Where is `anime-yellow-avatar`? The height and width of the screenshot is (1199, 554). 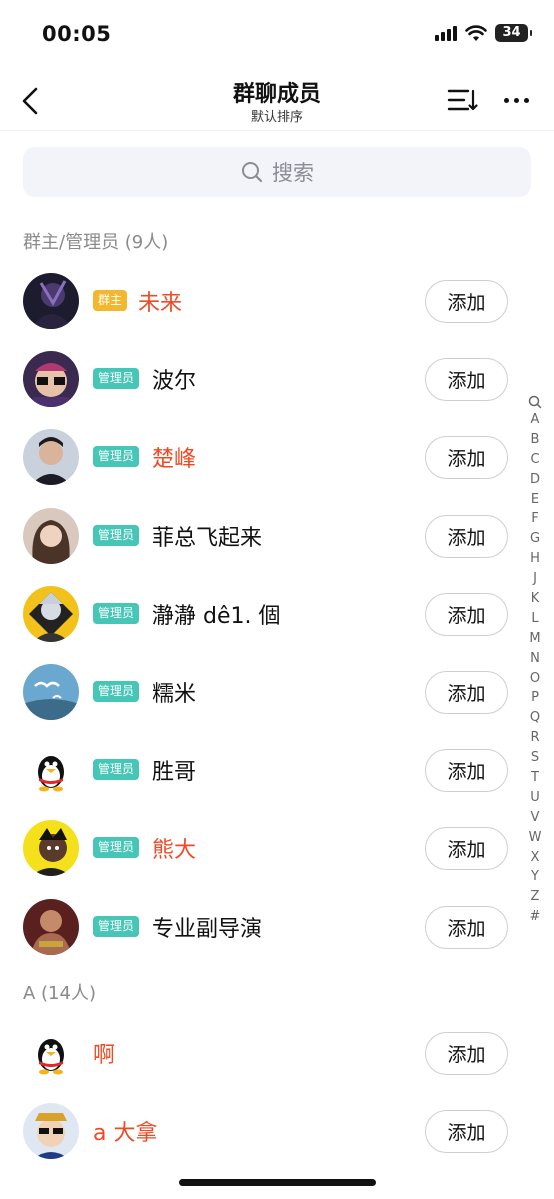 anime-yellow-avatar is located at coordinates (51, 613).